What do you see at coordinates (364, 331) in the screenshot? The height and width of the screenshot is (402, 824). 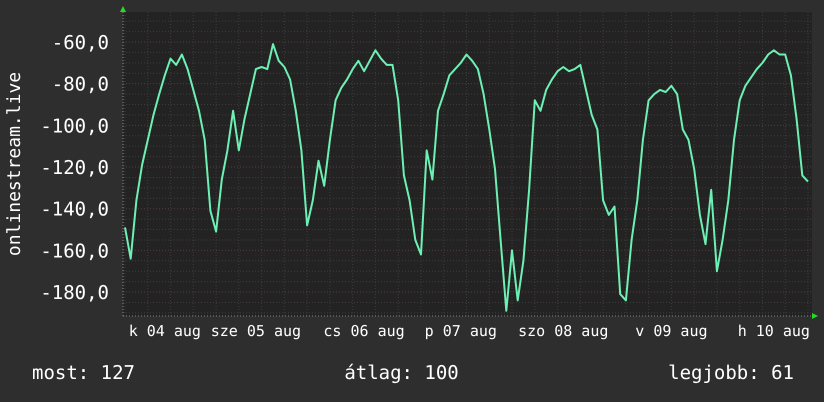 I see `axis-tick-label: cs 06 aug` at bounding box center [364, 331].